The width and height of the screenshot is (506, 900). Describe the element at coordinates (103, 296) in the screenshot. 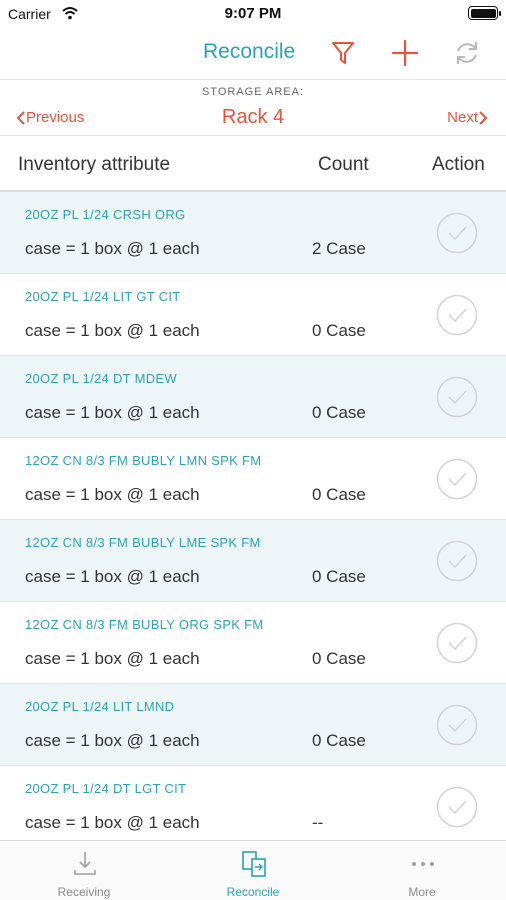

I see `item-name: 20OZ PL 1/24 LIT GT CIT` at that location.